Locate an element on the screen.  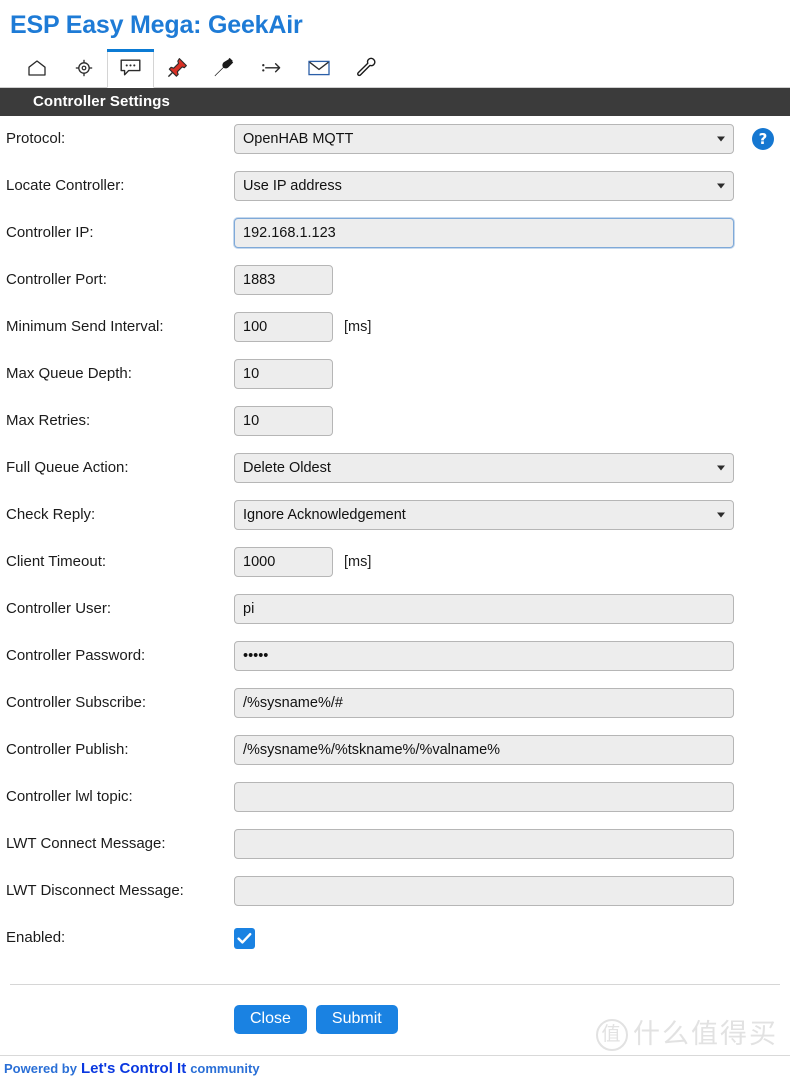
max-retries-input is located at coordinates (283, 421).